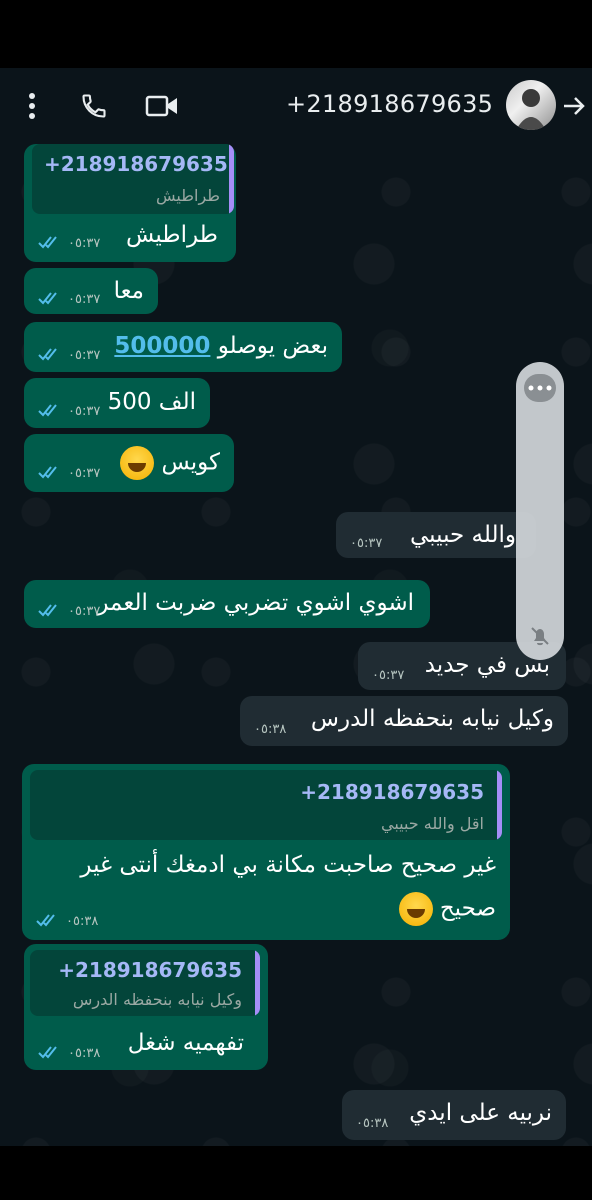 The image size is (592, 1200). I want to click on message-text: والله حبيبي, so click(463, 535).